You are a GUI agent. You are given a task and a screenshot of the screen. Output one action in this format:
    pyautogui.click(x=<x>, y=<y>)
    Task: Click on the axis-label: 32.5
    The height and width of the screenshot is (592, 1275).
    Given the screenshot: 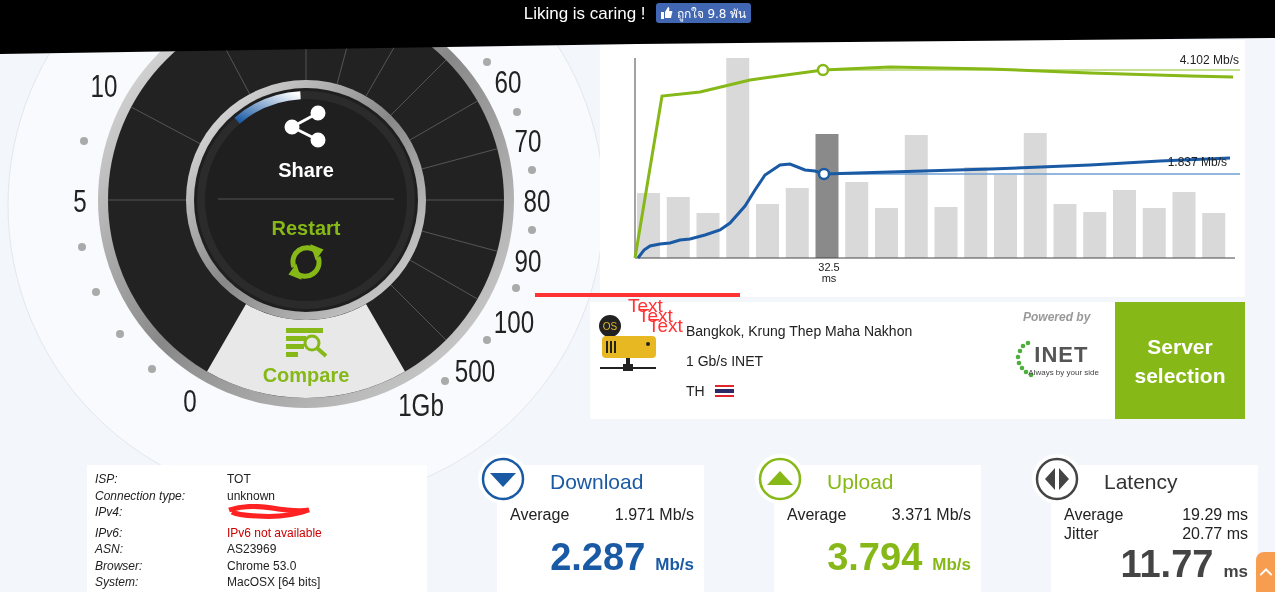 What is the action you would take?
    pyautogui.click(x=829, y=267)
    